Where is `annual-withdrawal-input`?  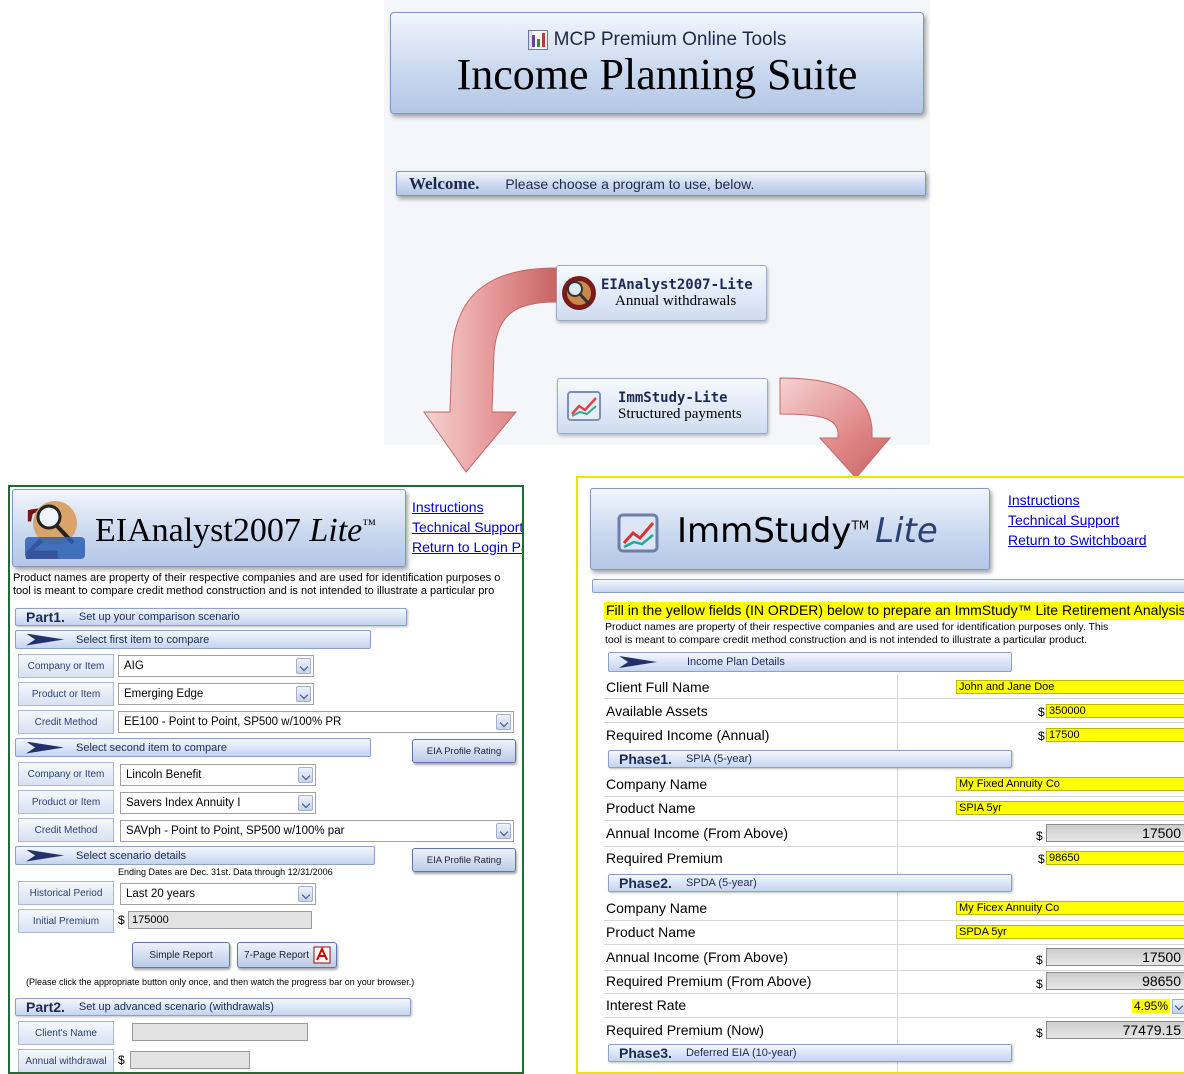 annual-withdrawal-input is located at coordinates (190, 1060).